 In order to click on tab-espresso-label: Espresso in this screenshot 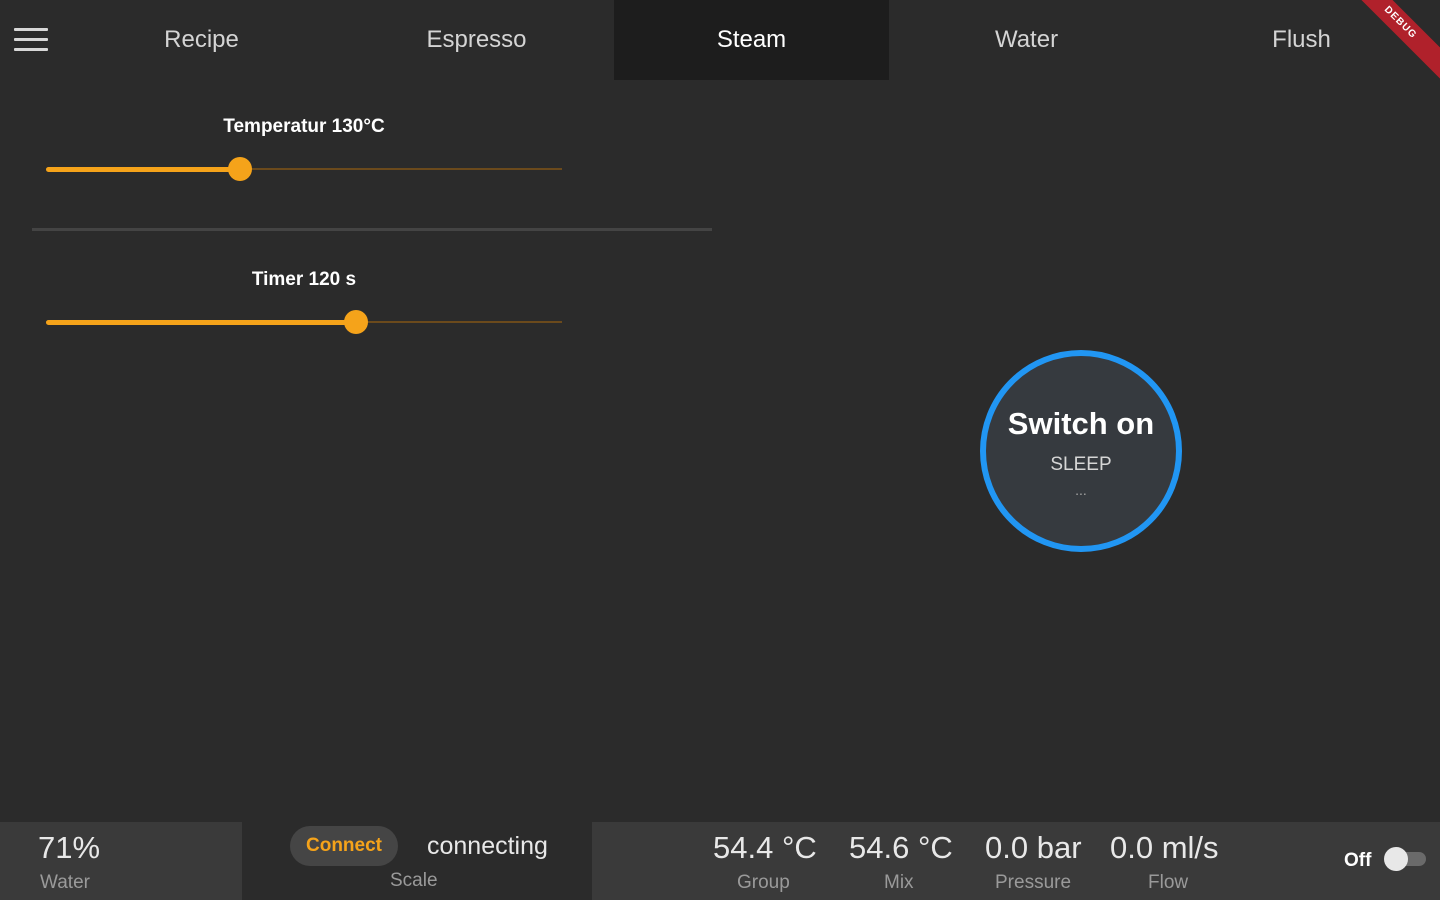, I will do `click(476, 39)`.